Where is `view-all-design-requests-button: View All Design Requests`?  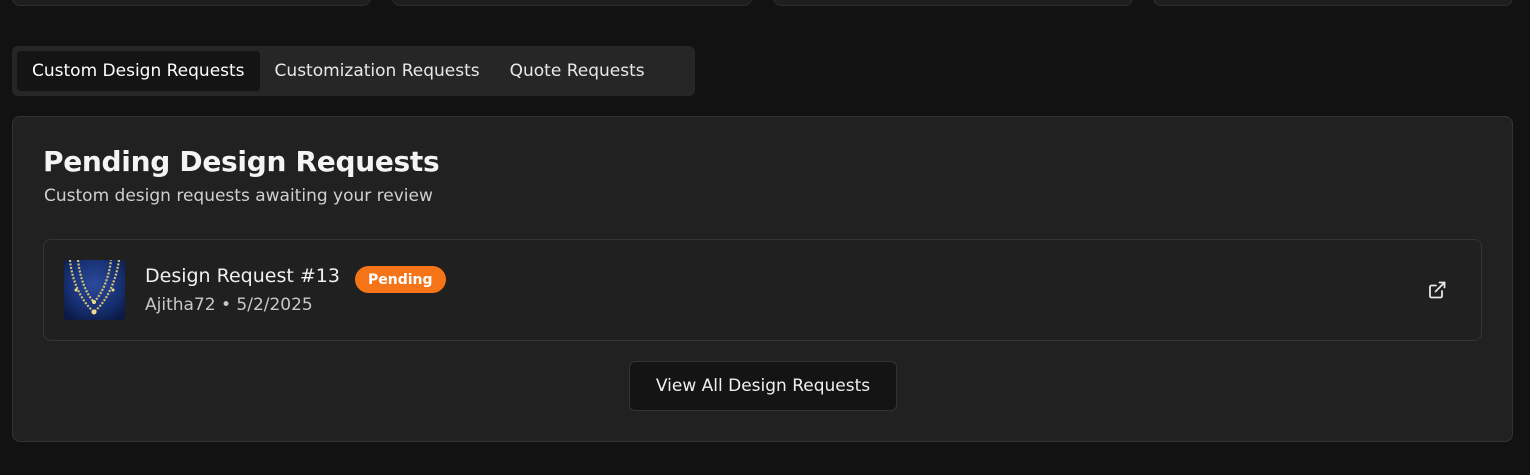
view-all-design-requests-button: View All Design Requests is located at coordinates (763, 386).